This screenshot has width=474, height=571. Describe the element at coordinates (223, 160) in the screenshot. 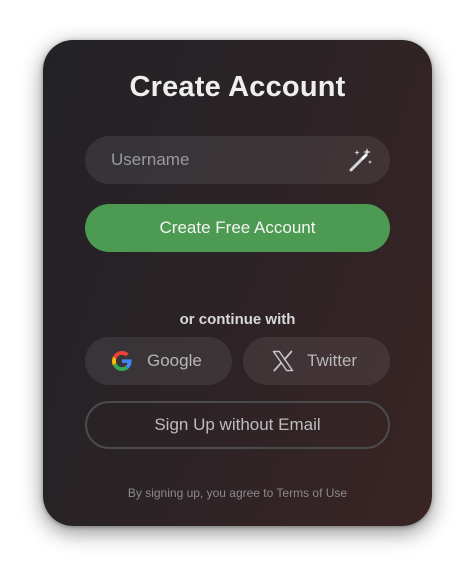

I see `username-input` at that location.